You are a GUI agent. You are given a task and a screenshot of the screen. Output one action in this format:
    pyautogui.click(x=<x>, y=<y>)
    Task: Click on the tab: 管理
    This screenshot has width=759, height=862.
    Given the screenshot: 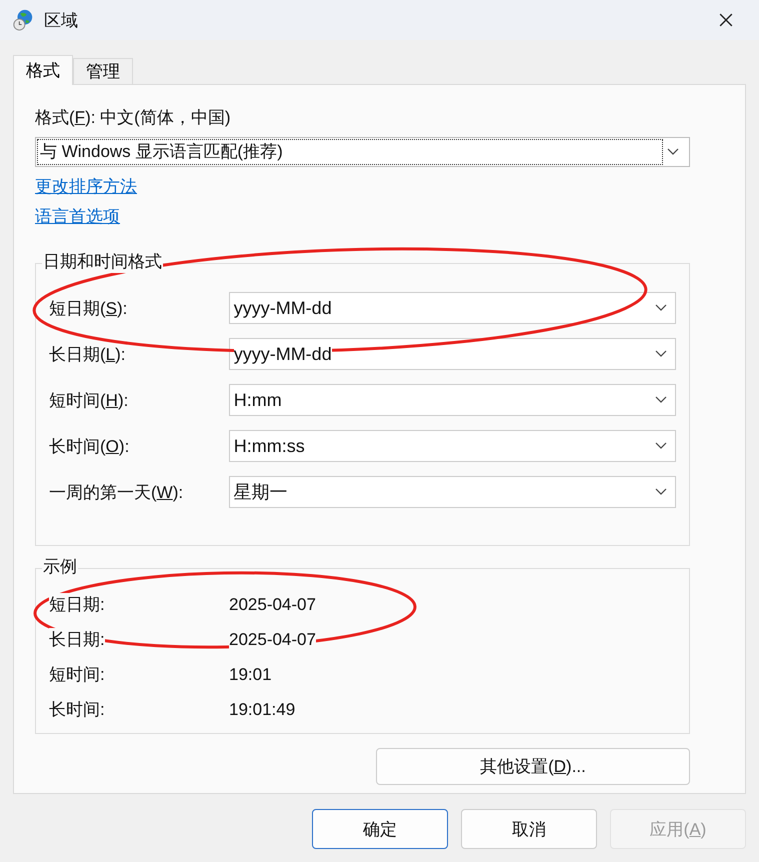 What is the action you would take?
    pyautogui.click(x=103, y=71)
    